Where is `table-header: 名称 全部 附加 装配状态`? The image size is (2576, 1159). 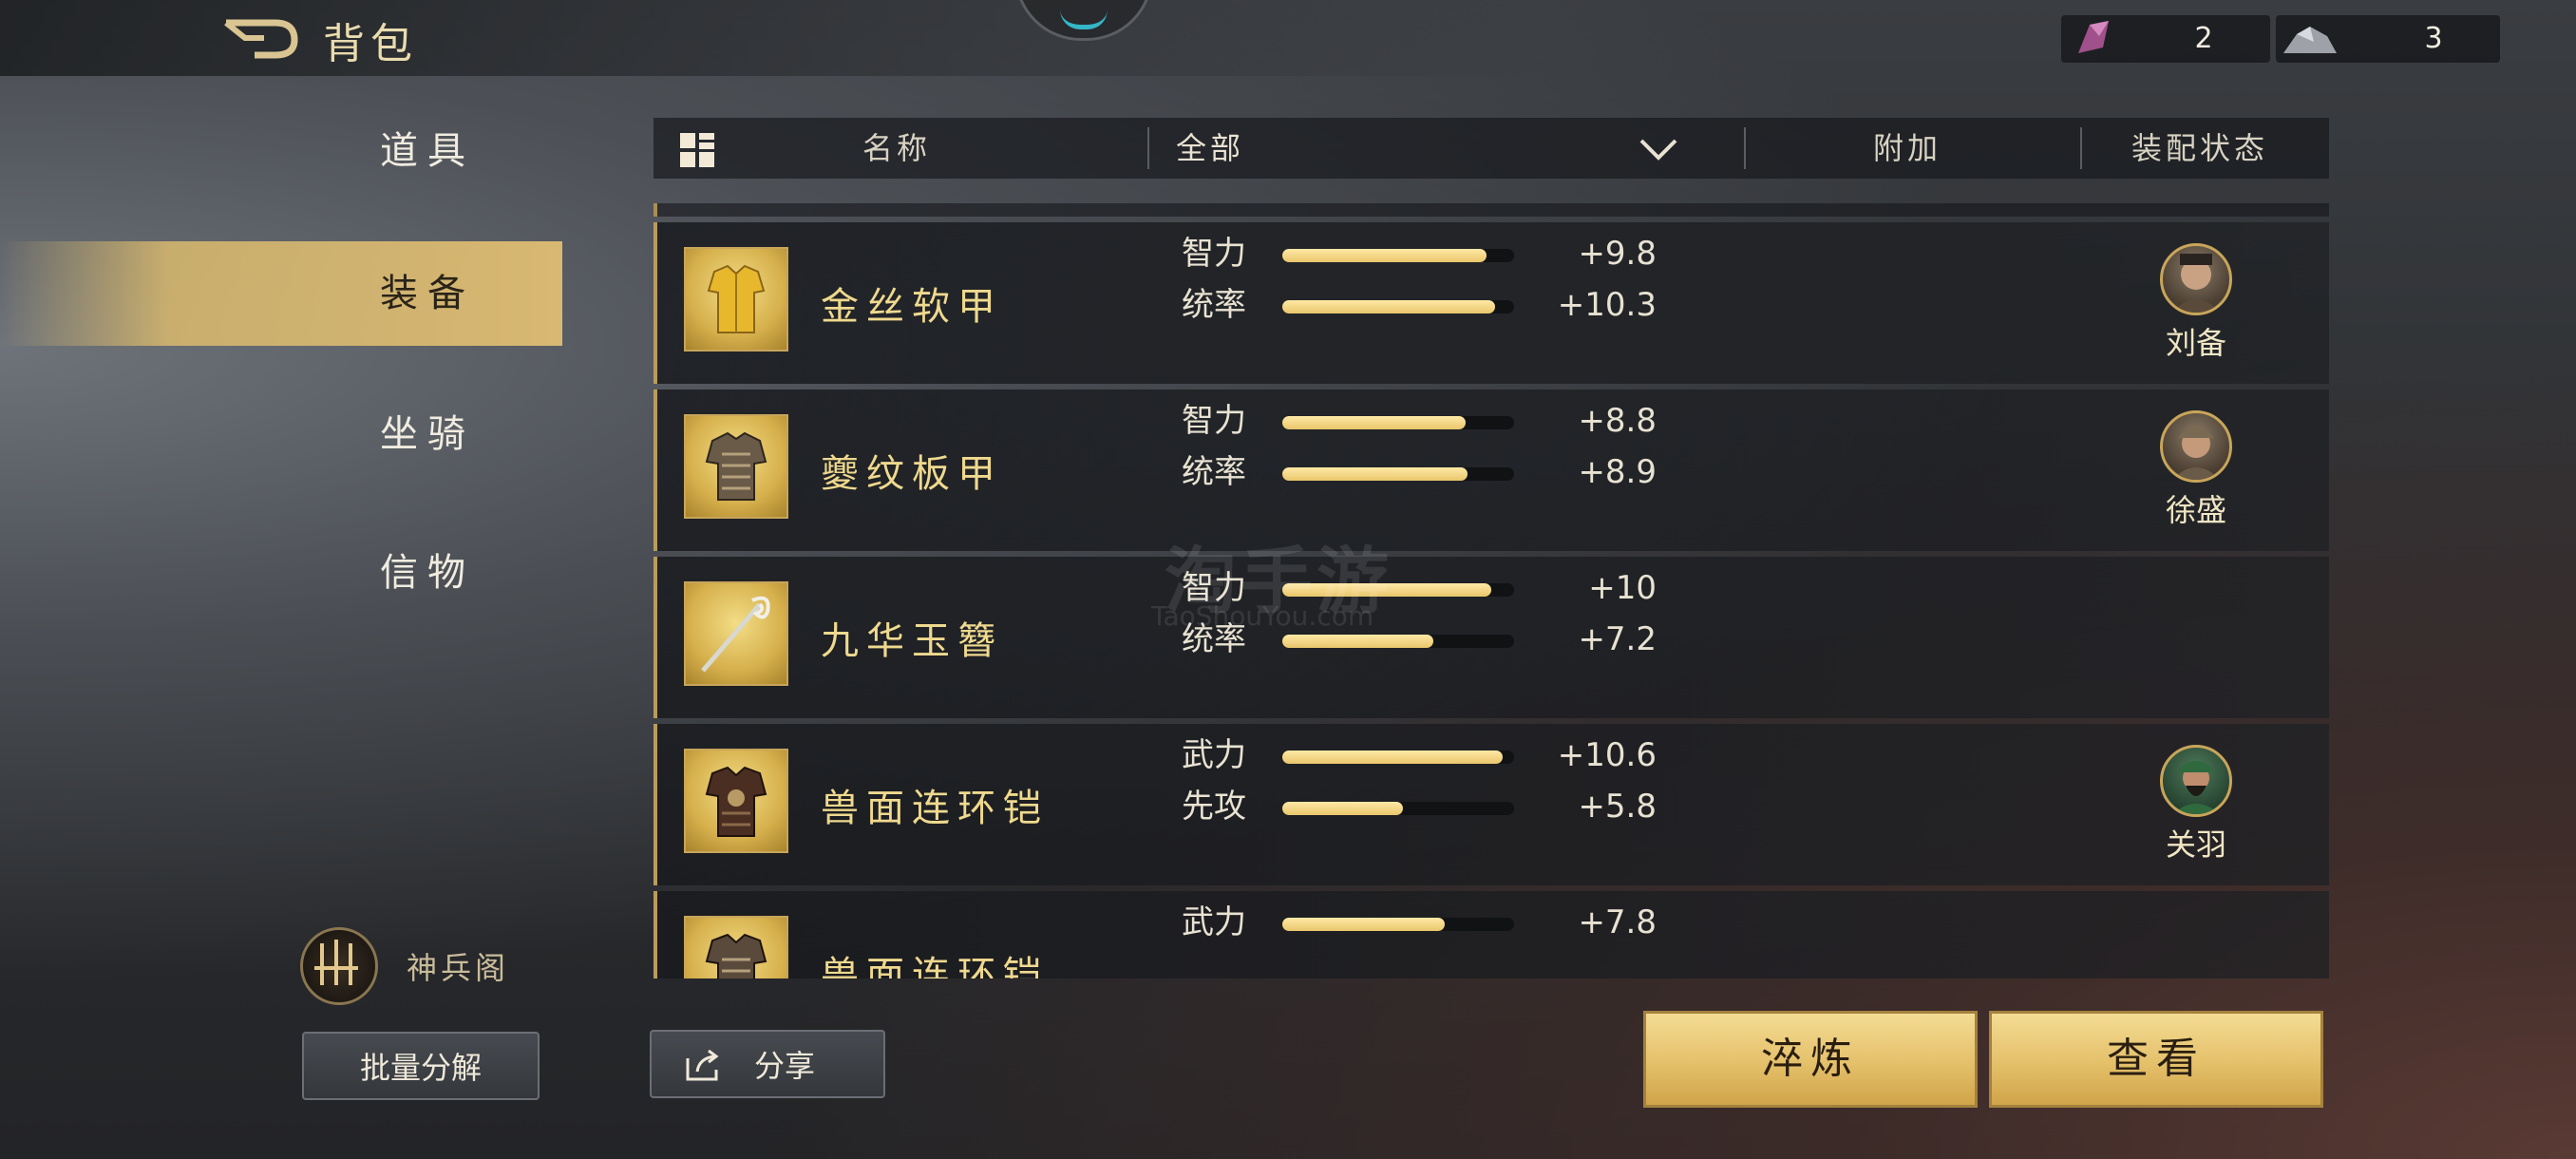
table-header: 名称 全部 附加 装配状态 is located at coordinates (1491, 148).